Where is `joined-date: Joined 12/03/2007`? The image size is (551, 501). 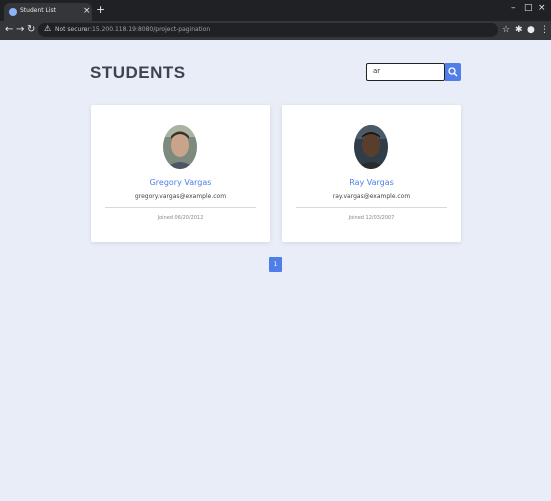 joined-date: Joined 12/03/2007 is located at coordinates (371, 218).